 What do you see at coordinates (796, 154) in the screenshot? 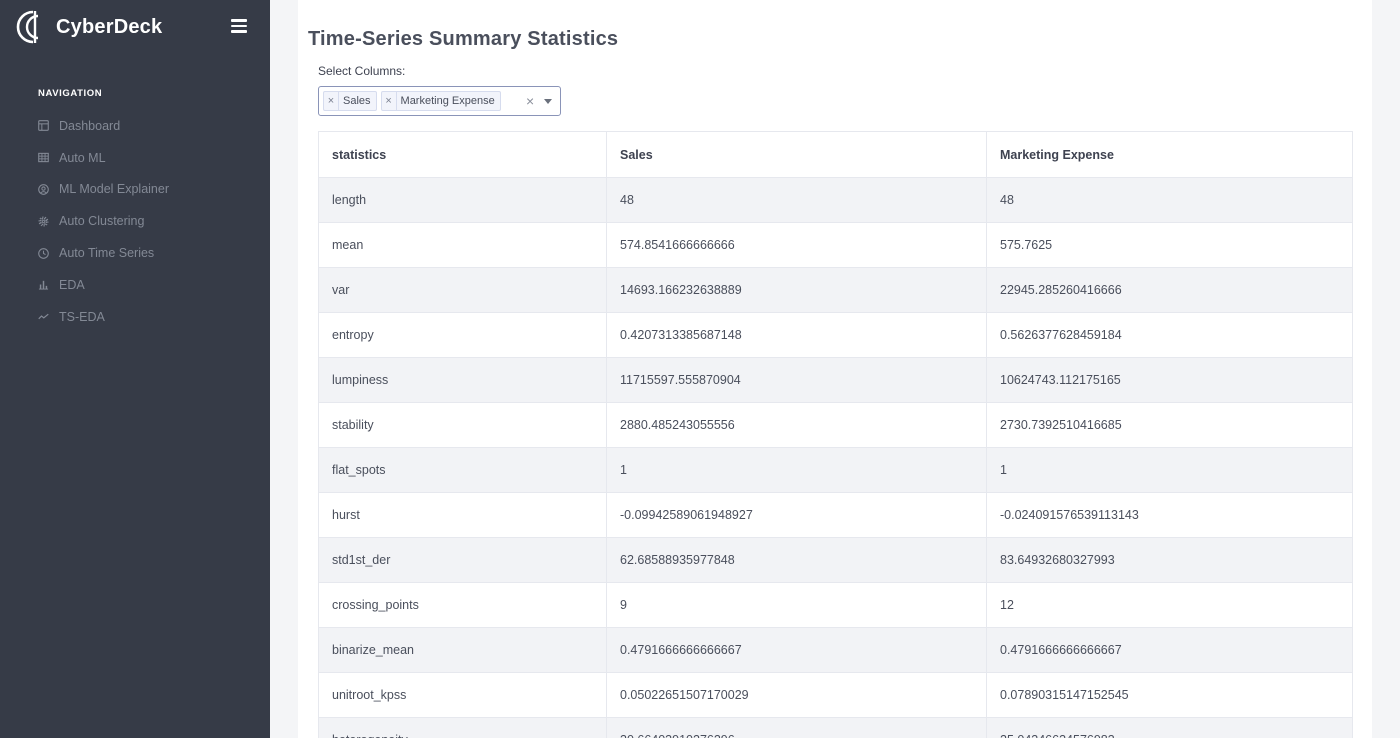
I see `column-header: Sales` at bounding box center [796, 154].